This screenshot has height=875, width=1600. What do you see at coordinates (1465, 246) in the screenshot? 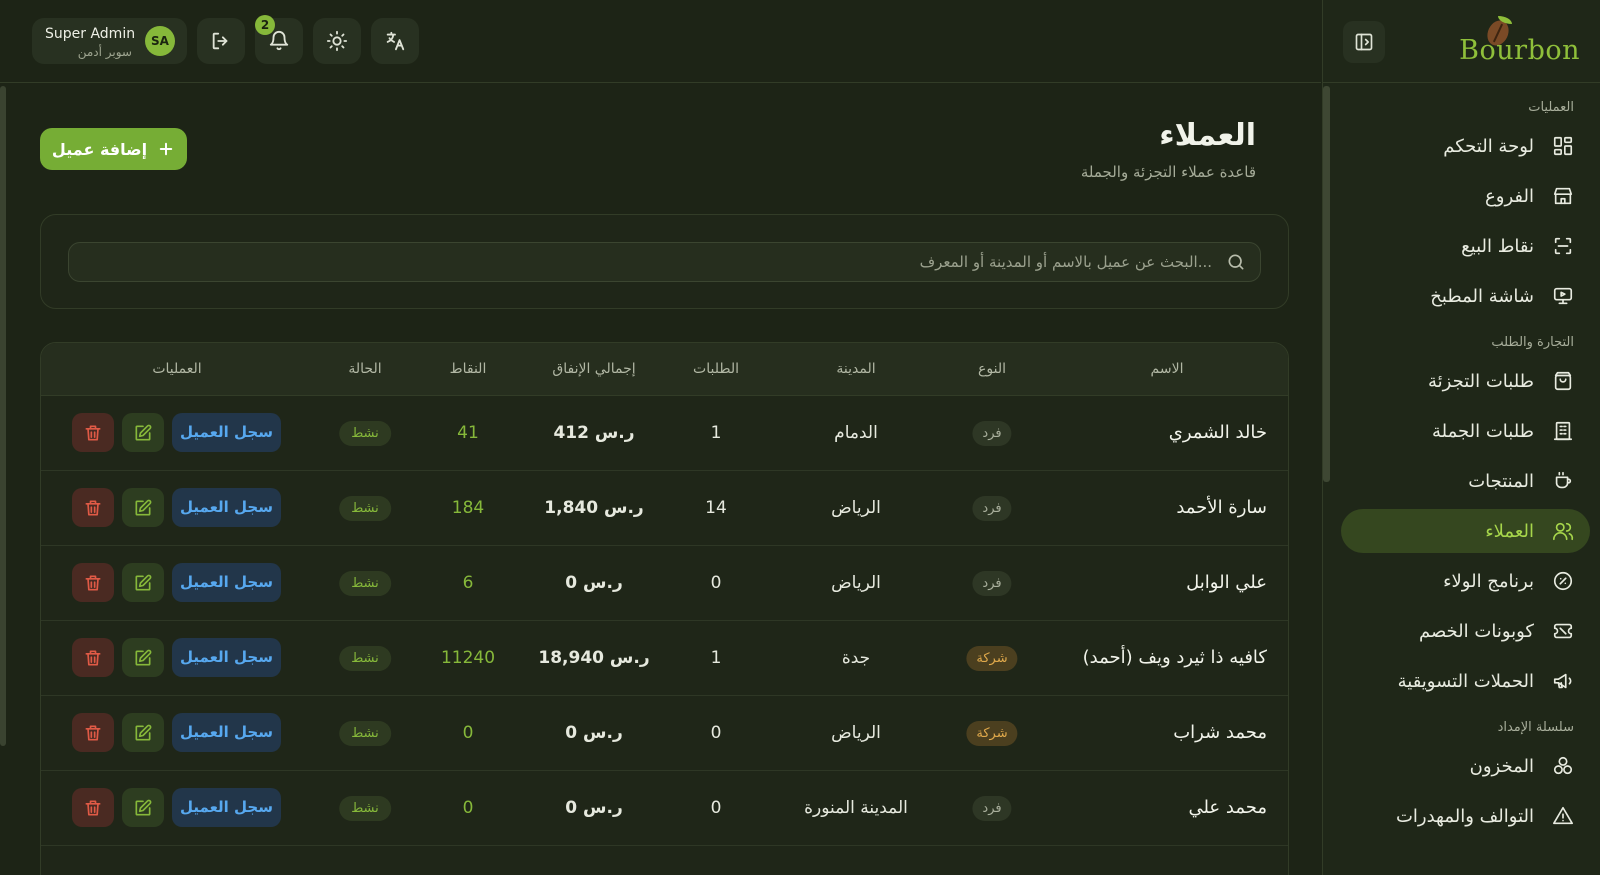
I see `sidebar-item: نقاط البيع` at bounding box center [1465, 246].